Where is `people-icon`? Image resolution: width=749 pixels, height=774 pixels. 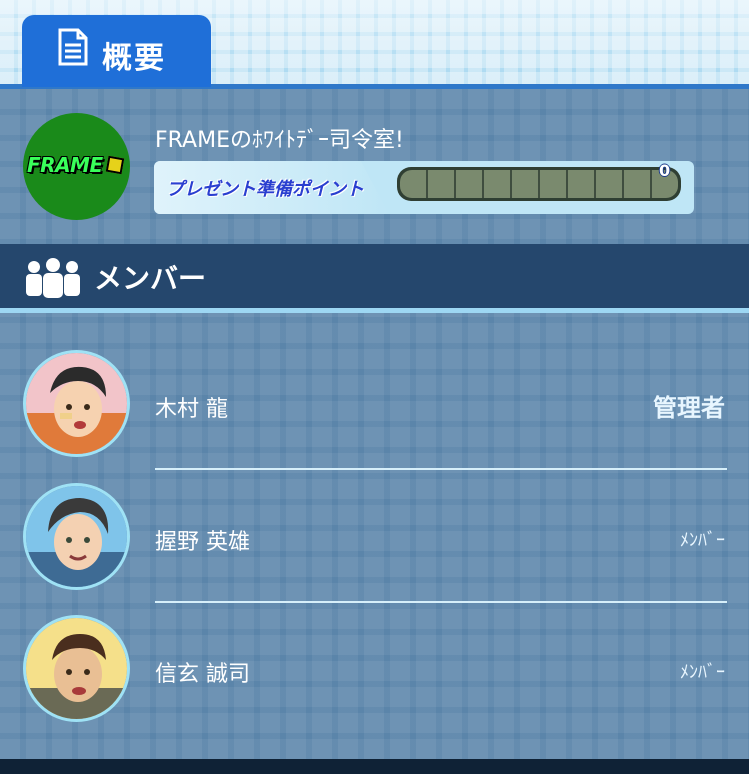 people-icon is located at coordinates (53, 278).